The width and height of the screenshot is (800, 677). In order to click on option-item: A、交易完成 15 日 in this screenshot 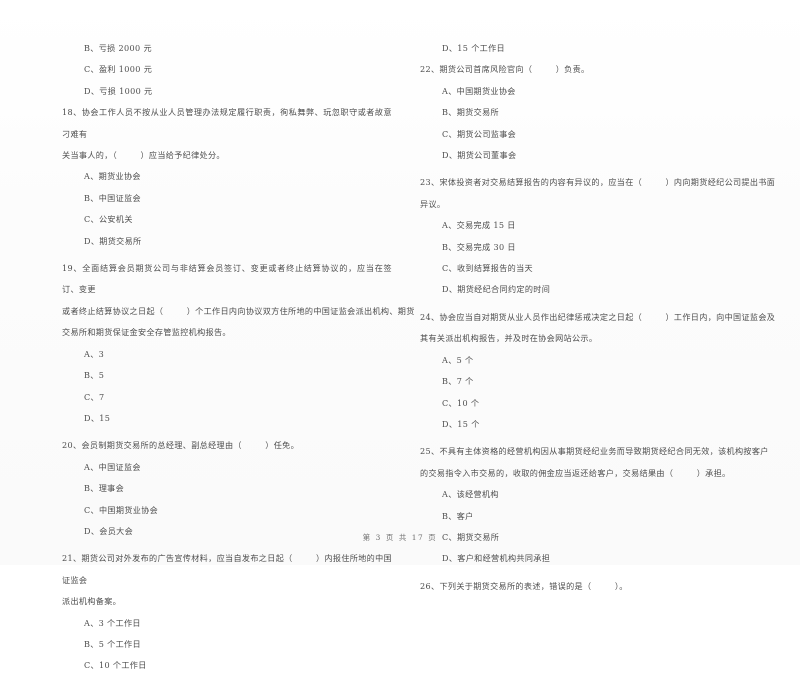, I will do `click(479, 225)`.